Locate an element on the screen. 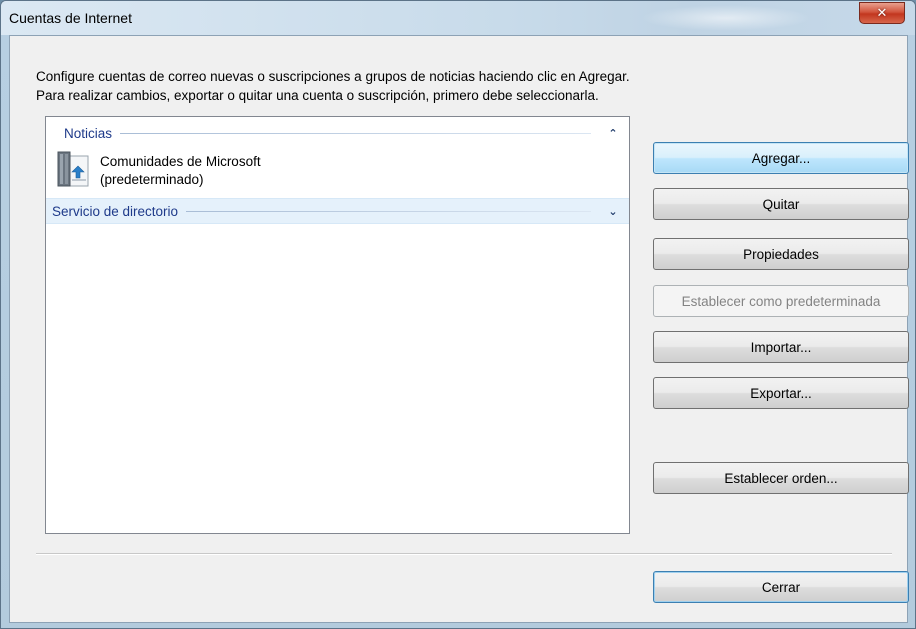 This screenshot has width=916, height=629. group-label: Servicio de directorio is located at coordinates (115, 211).